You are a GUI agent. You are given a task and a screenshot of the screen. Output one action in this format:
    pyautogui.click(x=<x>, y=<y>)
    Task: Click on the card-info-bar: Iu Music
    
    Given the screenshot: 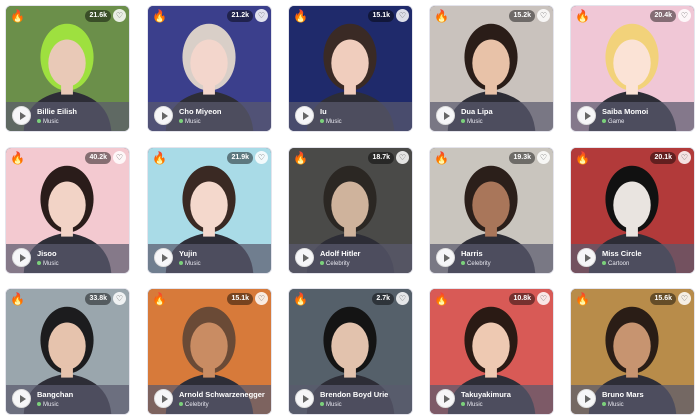 What is the action you would take?
    pyautogui.click(x=350, y=116)
    